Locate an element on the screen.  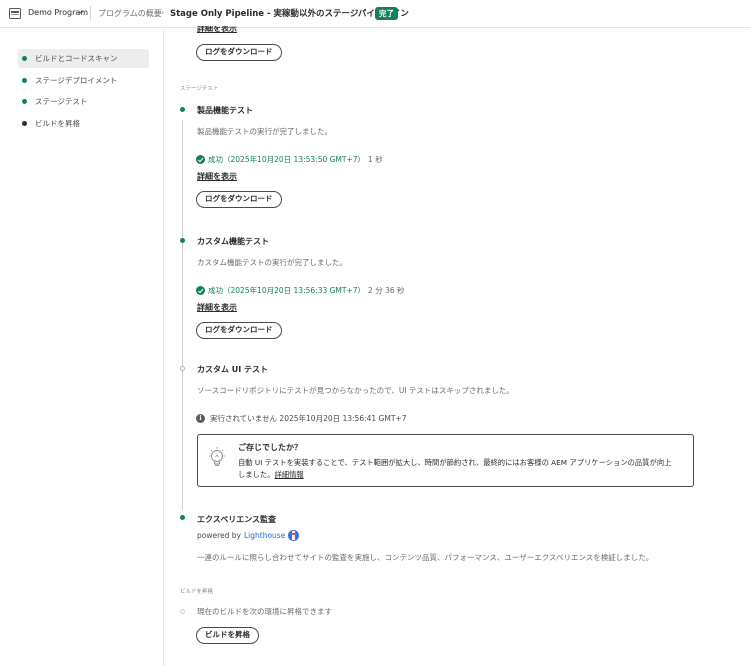
status-badge: 完了 is located at coordinates (386, 13).